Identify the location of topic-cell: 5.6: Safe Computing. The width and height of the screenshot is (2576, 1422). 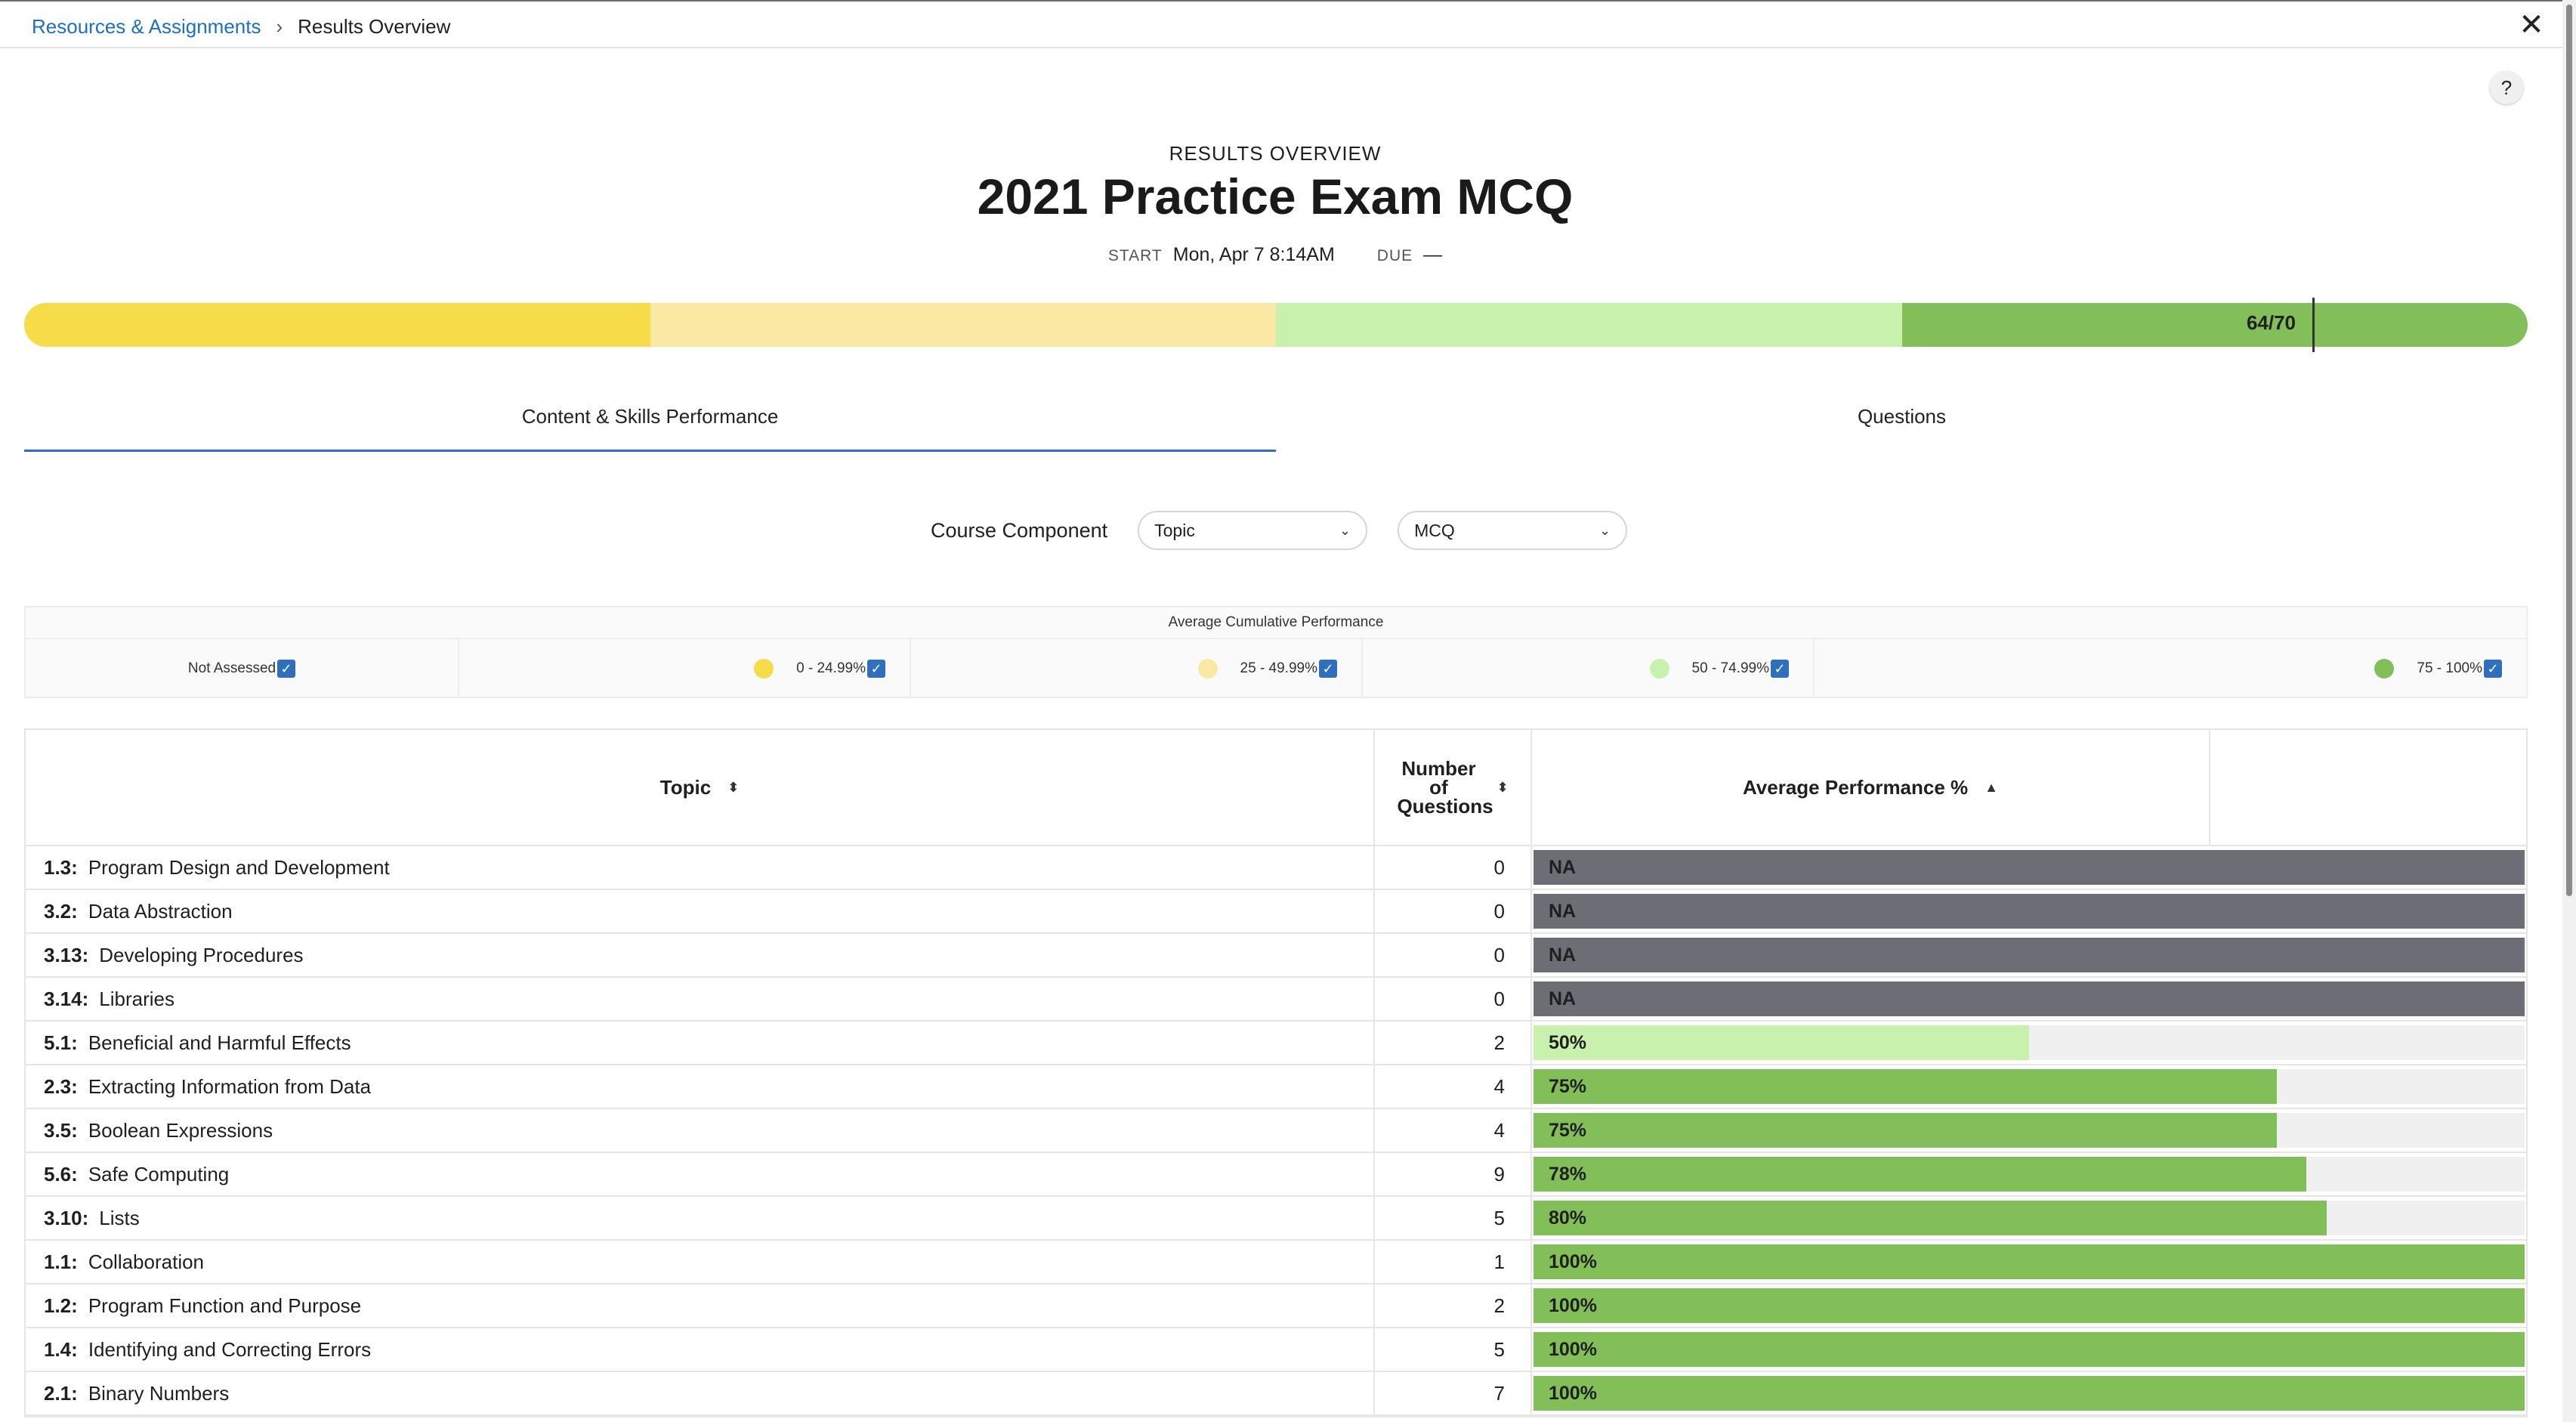
(700, 1174).